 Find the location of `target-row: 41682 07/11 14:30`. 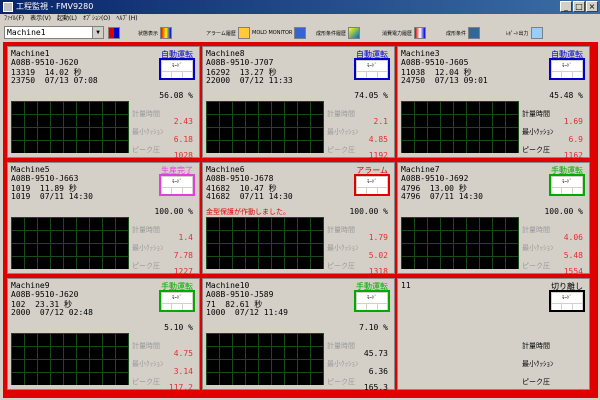

target-row: 41682 07/11 14:30 is located at coordinates (249, 196).